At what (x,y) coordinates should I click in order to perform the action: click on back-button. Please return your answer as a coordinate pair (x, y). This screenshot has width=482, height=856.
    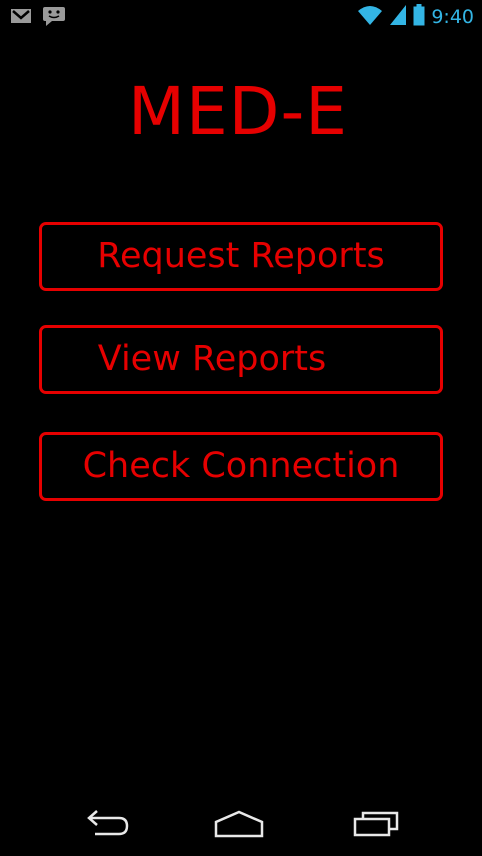
    Looking at the image, I should click on (106, 826).